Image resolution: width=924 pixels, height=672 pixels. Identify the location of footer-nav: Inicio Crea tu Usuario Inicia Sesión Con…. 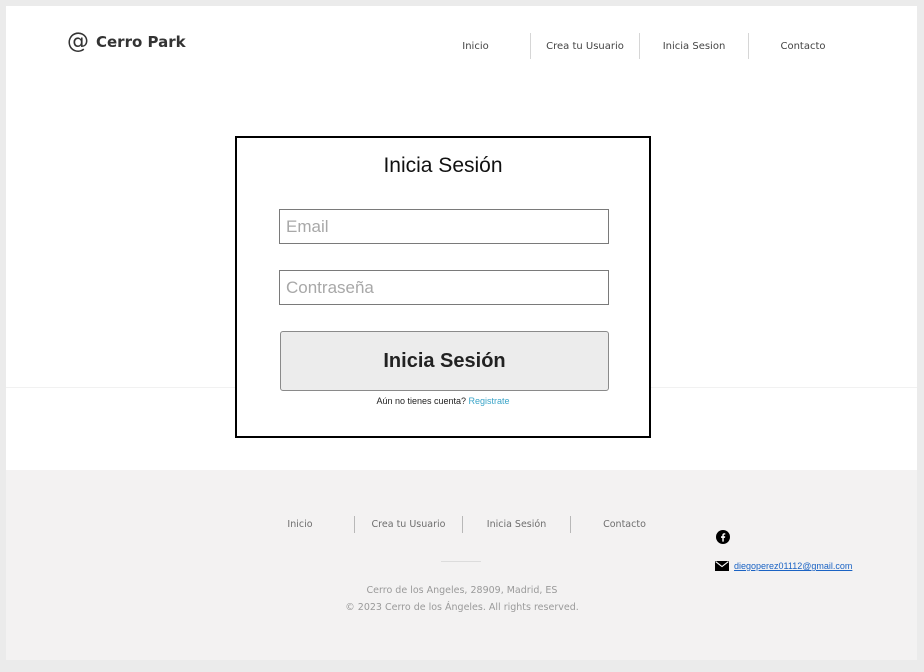
(462, 524).